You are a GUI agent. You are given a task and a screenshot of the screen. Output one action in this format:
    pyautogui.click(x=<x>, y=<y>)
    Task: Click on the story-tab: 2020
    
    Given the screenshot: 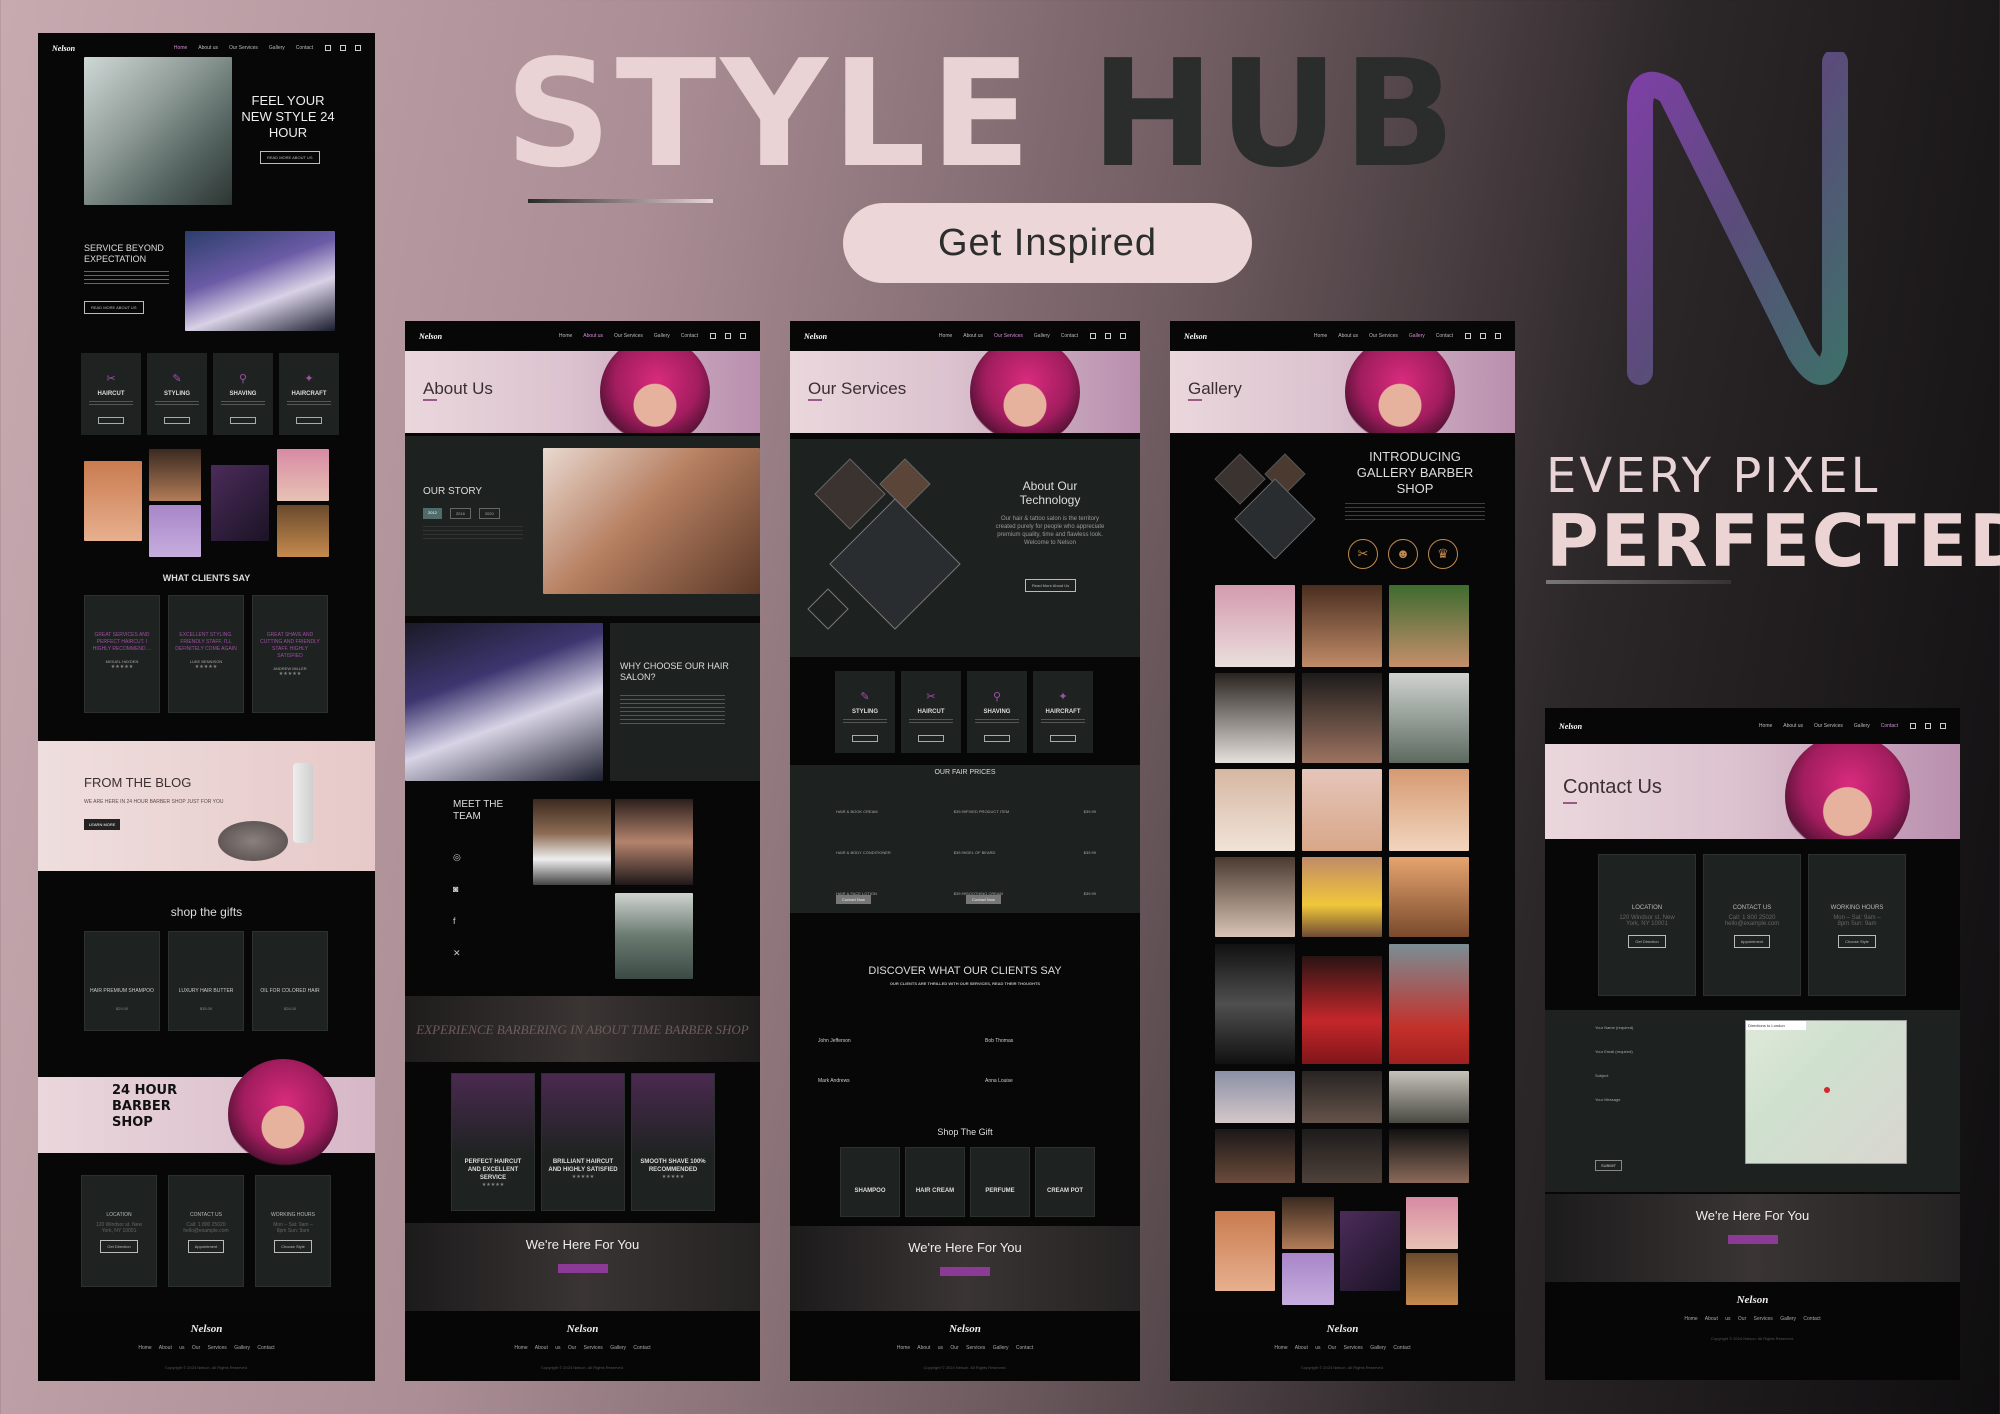 What is the action you would take?
    pyautogui.click(x=489, y=513)
    